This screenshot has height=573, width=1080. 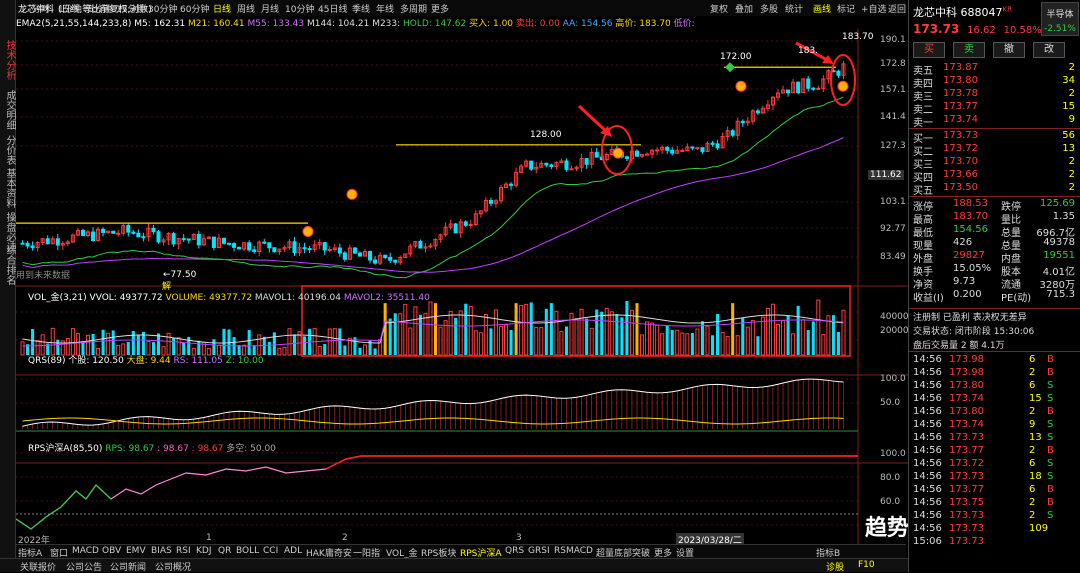 What do you see at coordinates (769, 8) in the screenshot?
I see `multi-stock-button: 多股` at bounding box center [769, 8].